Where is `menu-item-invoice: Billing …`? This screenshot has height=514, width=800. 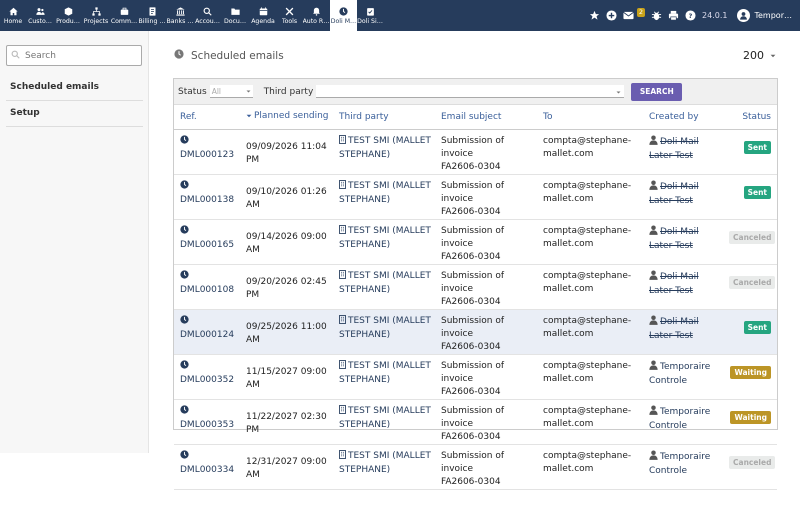 menu-item-invoice: Billing … is located at coordinates (152, 15).